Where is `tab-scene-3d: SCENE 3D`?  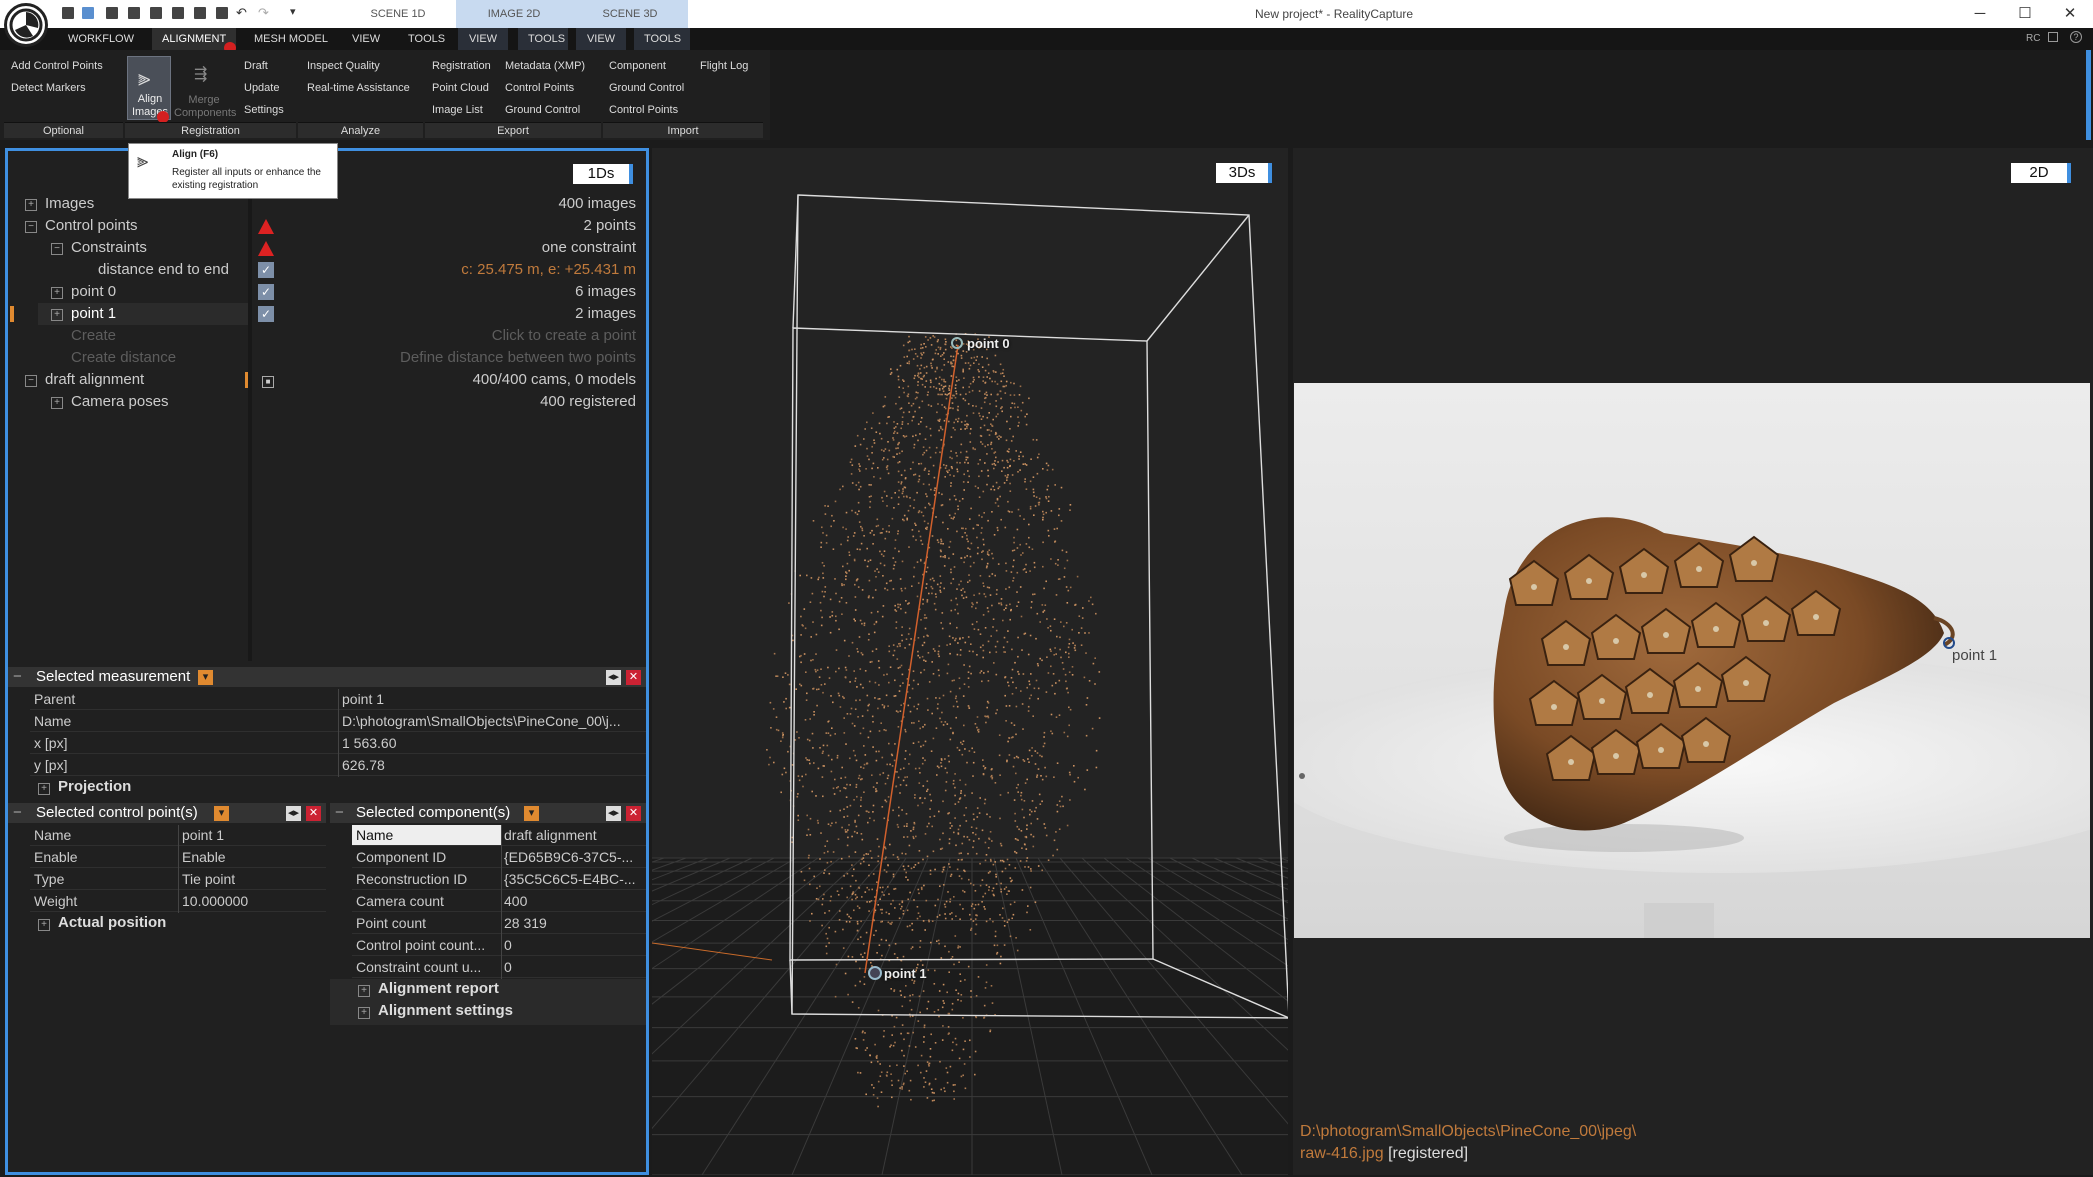 tab-scene-3d: SCENE 3D is located at coordinates (630, 14).